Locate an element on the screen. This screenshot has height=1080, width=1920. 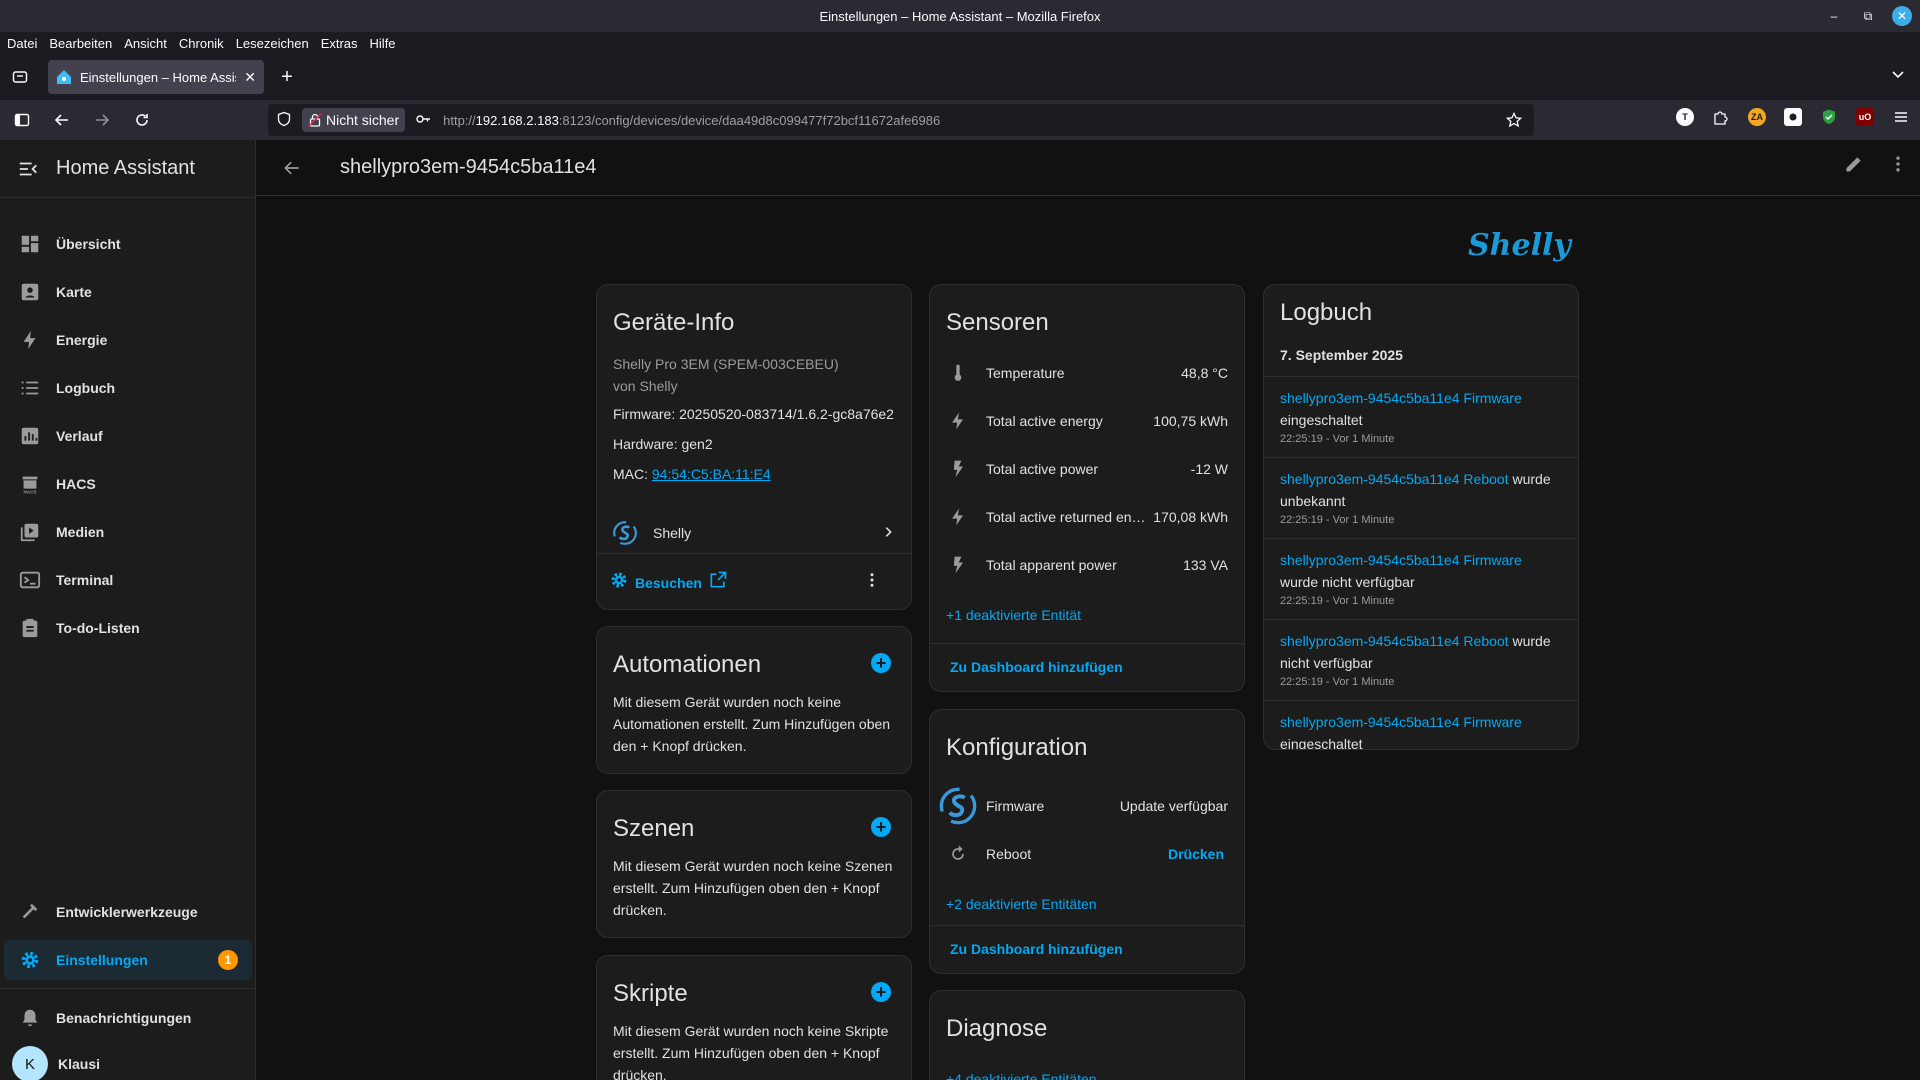
browser-tab: Einstellungen – Home Assist ✕ is located at coordinates (156, 77).